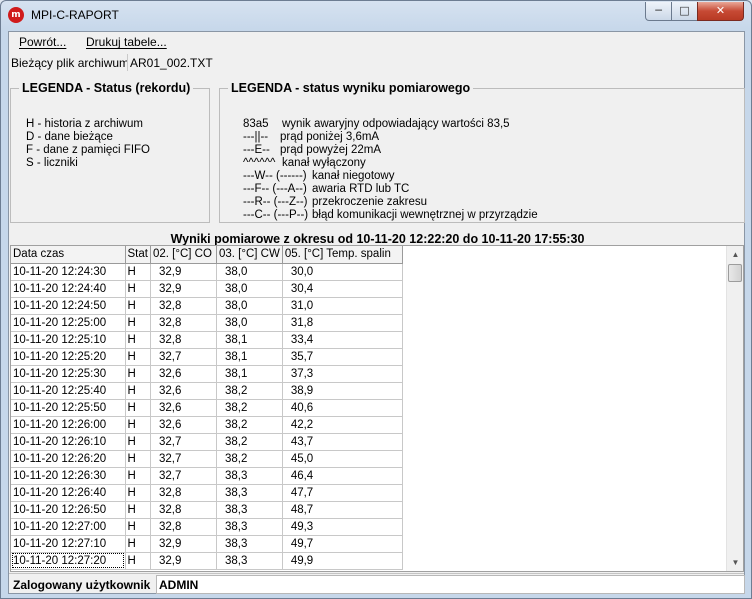 This screenshot has width=752, height=599. Describe the element at coordinates (88, 150) in the screenshot. I see `legend-status-item: F - dane z pamięci FIFO` at that location.